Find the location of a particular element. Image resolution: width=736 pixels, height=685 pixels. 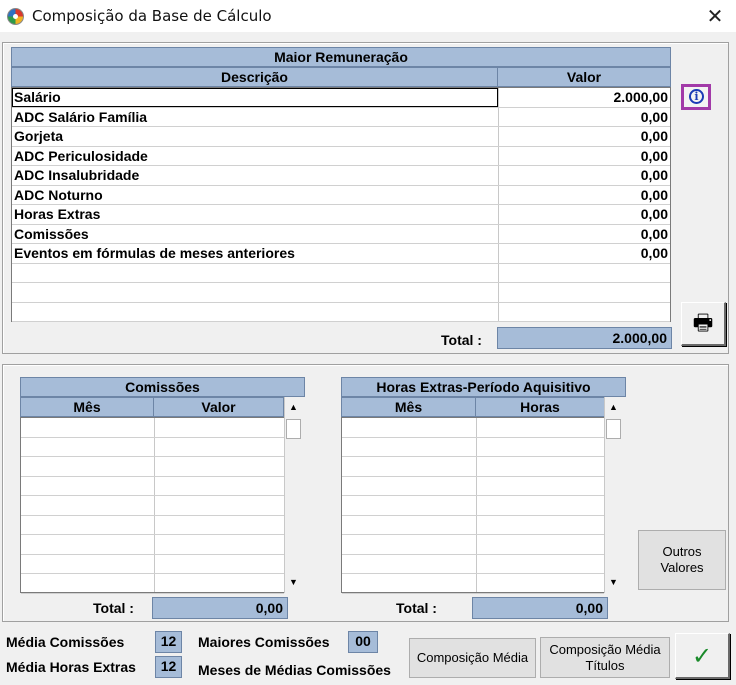

comissoes-grid is located at coordinates (152, 505).